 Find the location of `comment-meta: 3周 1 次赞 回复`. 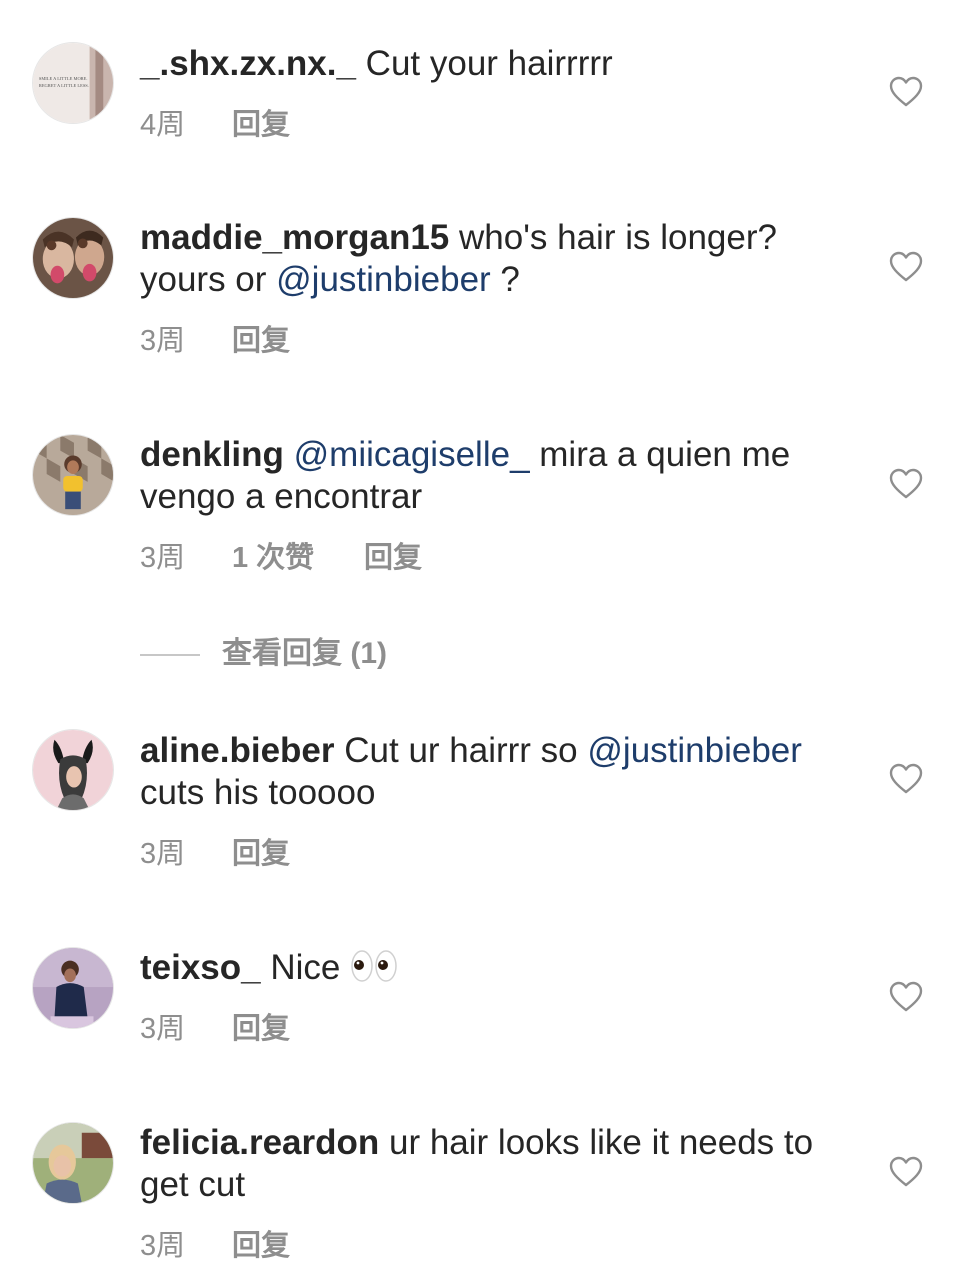

comment-meta: 3周 1 次赞 回复 is located at coordinates (281, 558).